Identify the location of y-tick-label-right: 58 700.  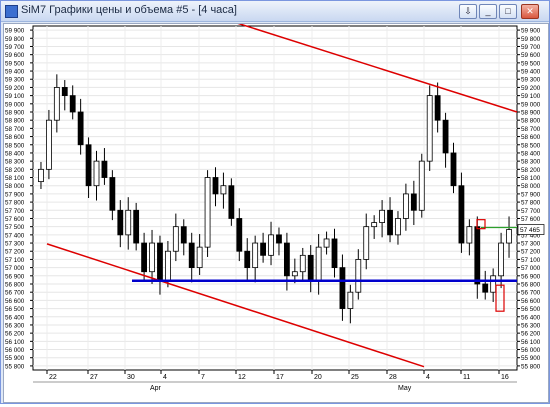
(531, 129).